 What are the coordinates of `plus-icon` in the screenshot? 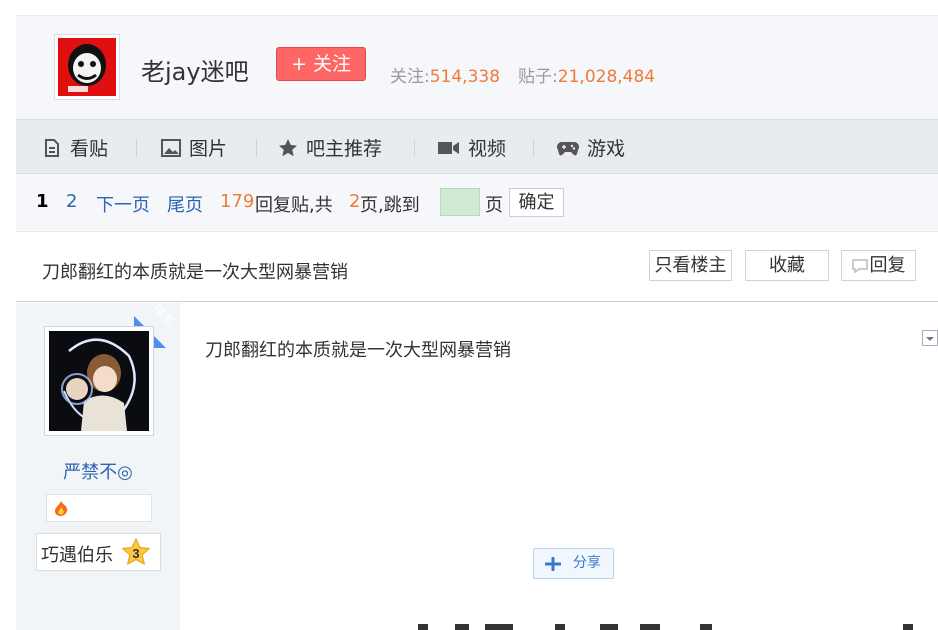 It's located at (553, 564).